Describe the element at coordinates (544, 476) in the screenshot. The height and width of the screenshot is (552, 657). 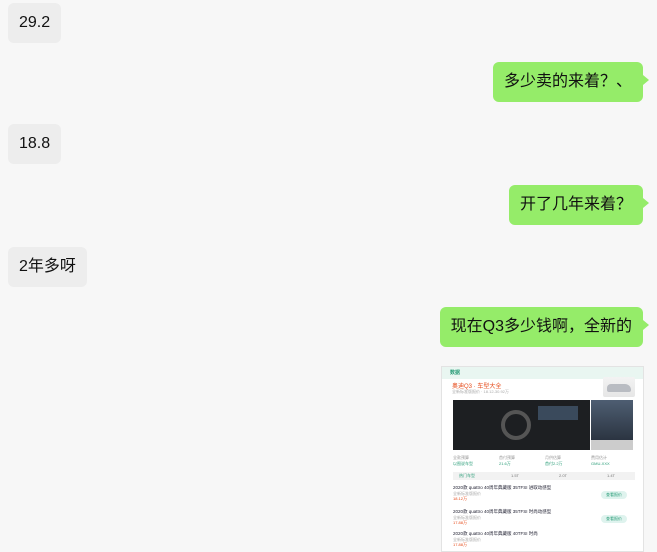
I see `card-tabs: 热门车型 1.5T 2.0T 1.4T` at that location.